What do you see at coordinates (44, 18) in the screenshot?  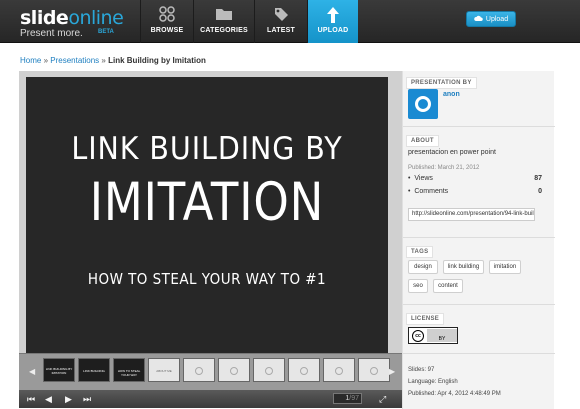 I see `logo-name-a: slide` at bounding box center [44, 18].